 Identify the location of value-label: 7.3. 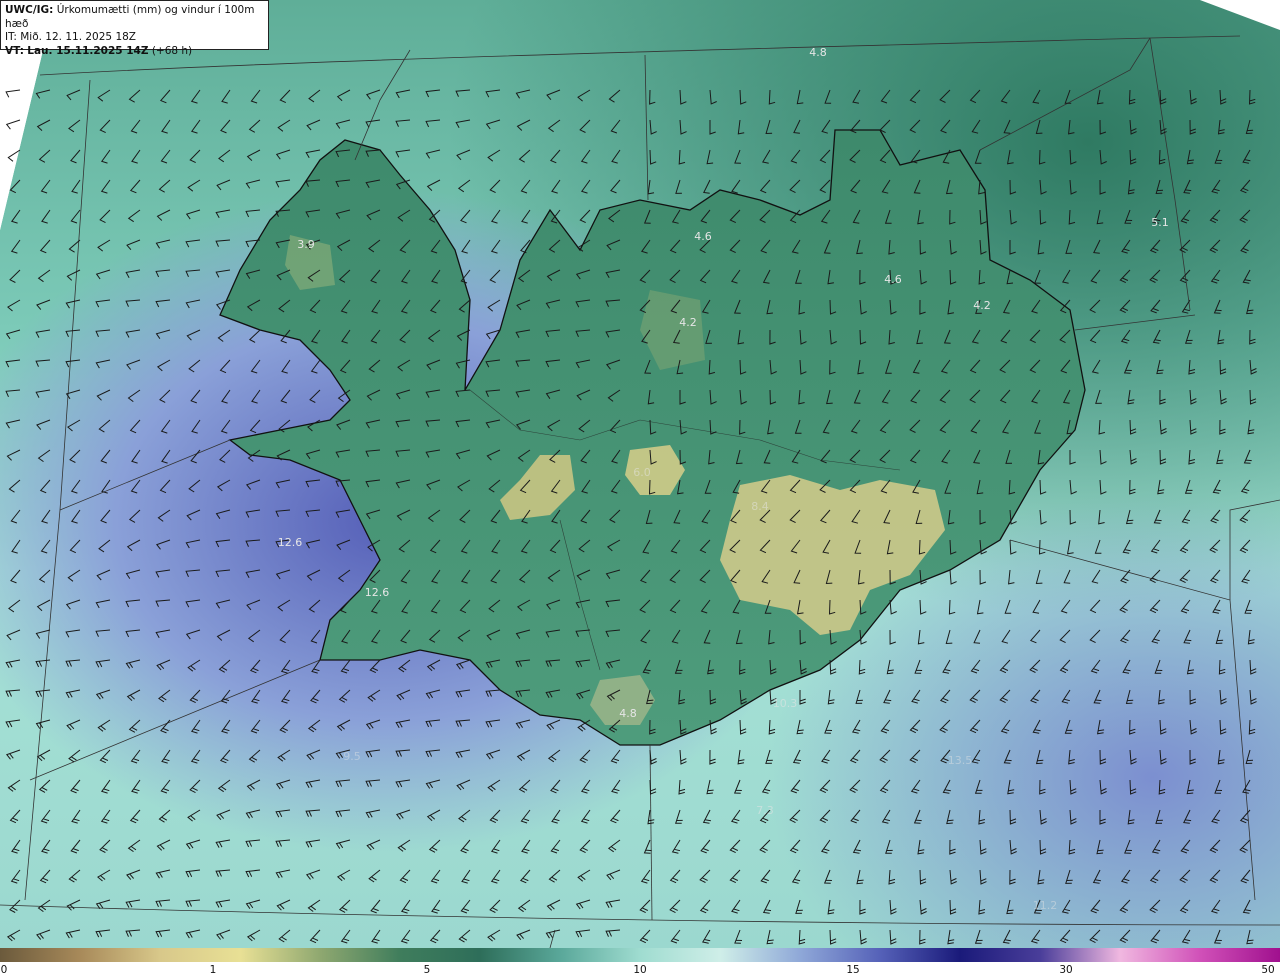
(765, 810).